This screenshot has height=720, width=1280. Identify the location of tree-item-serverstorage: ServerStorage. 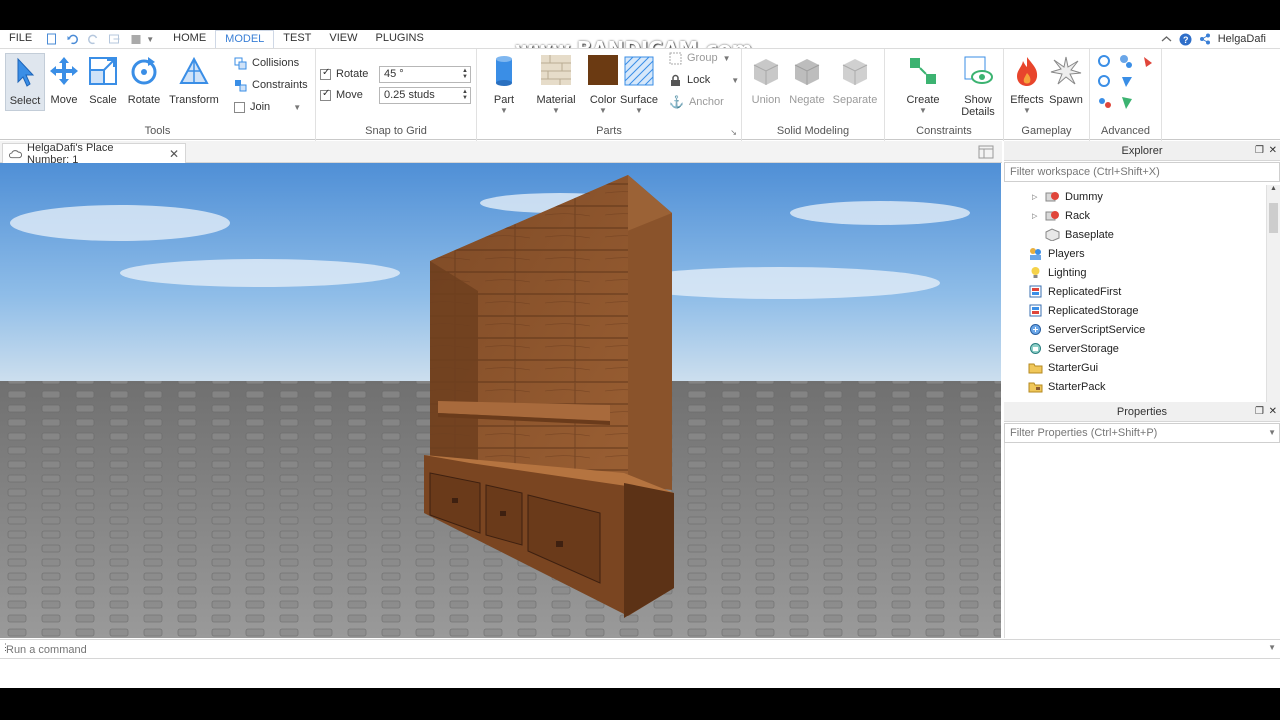
(1073, 348).